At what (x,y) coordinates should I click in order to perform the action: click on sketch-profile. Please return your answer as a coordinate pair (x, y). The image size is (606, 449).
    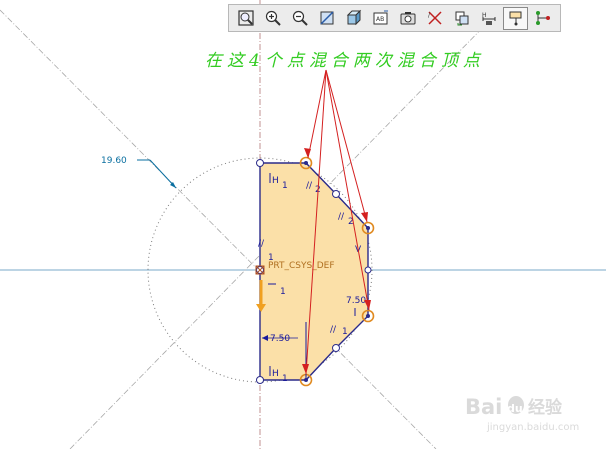
    Looking at the image, I should click on (314, 271).